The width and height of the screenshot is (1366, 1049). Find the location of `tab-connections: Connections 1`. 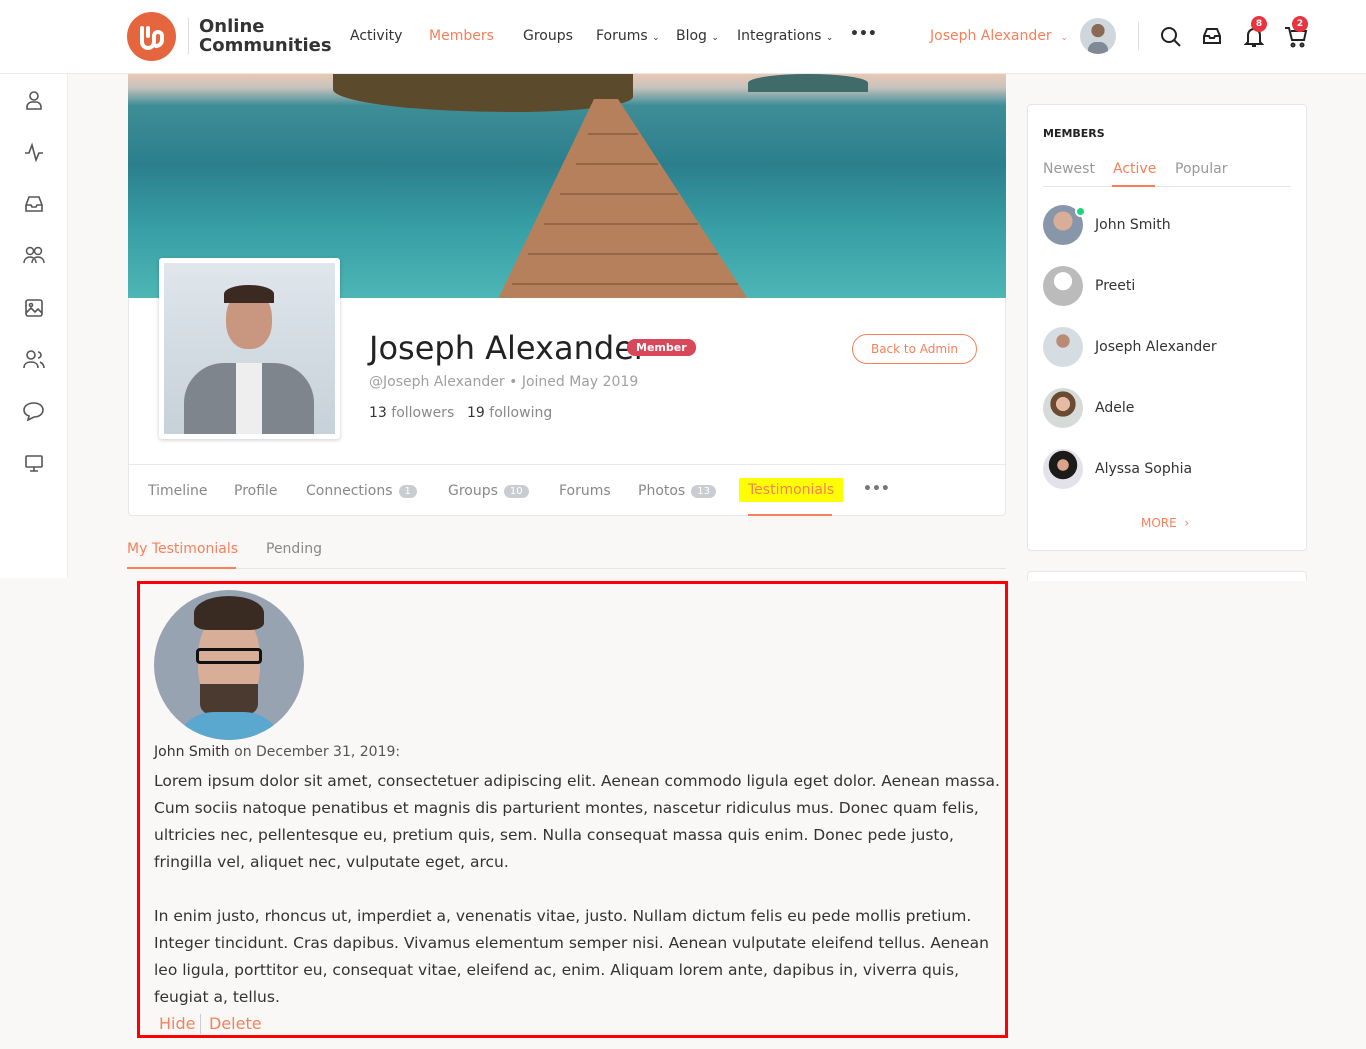

tab-connections: Connections 1 is located at coordinates (361, 491).